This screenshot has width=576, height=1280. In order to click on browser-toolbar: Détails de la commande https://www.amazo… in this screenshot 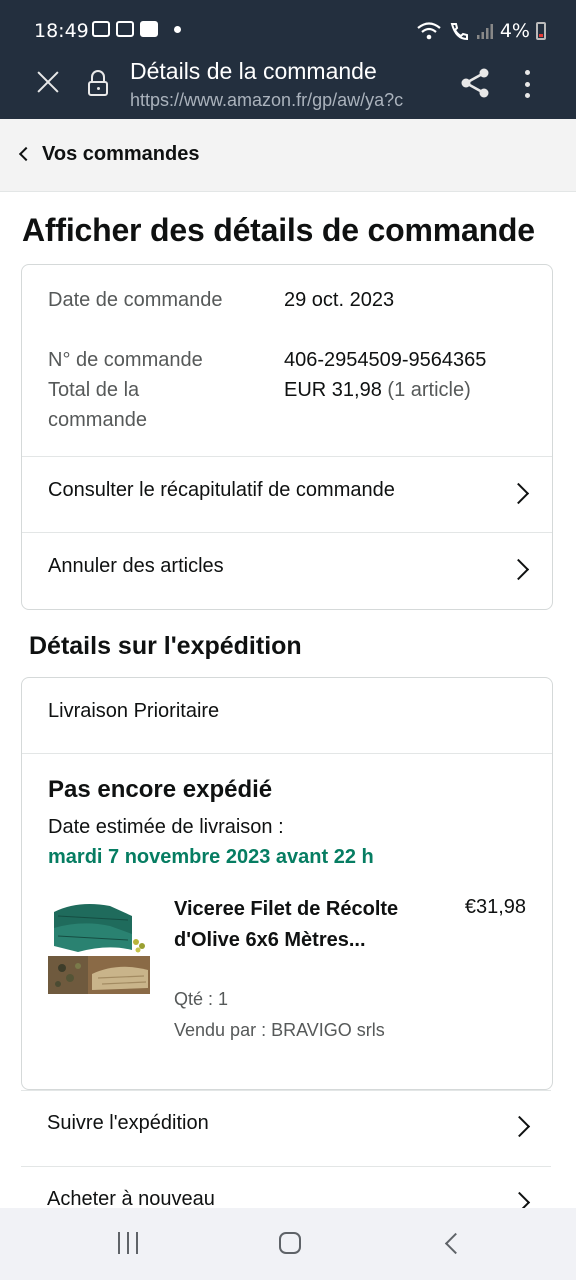, I will do `click(288, 87)`.